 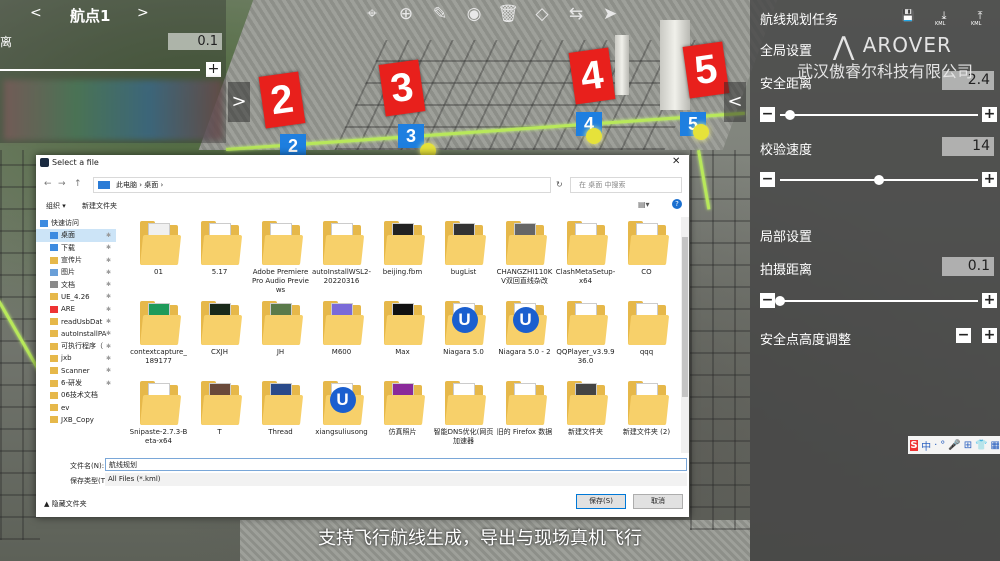 I want to click on eye-icon: ◉, so click(x=474, y=14).